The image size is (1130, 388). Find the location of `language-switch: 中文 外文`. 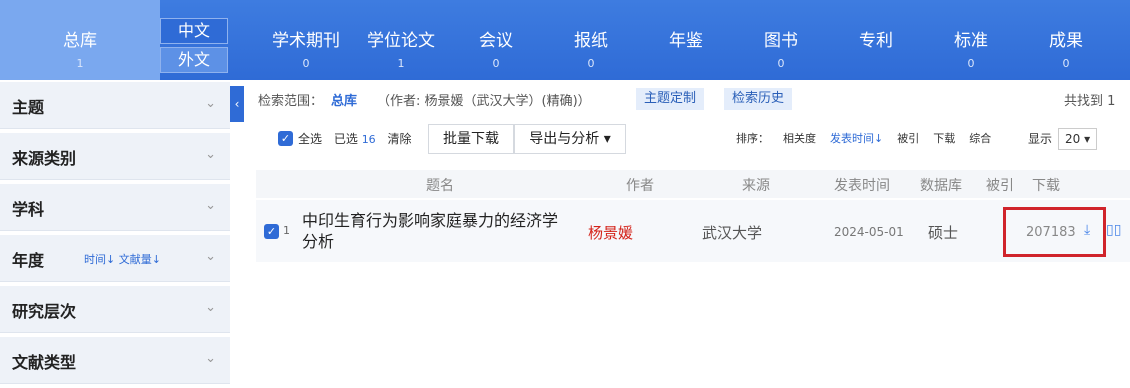

language-switch: 中文 外文 is located at coordinates (195, 47).